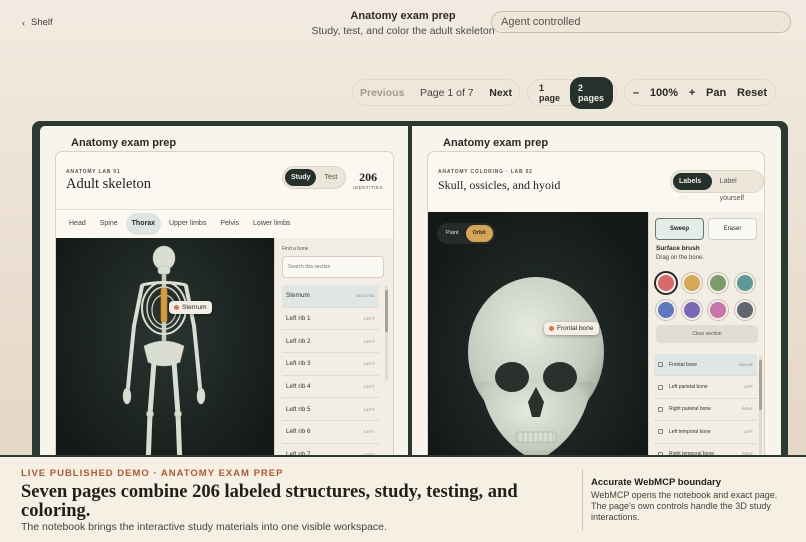 The height and width of the screenshot is (542, 806). Describe the element at coordinates (705, 387) in the screenshot. I see `structure-list-item: Left parietal bone LEFT` at that location.